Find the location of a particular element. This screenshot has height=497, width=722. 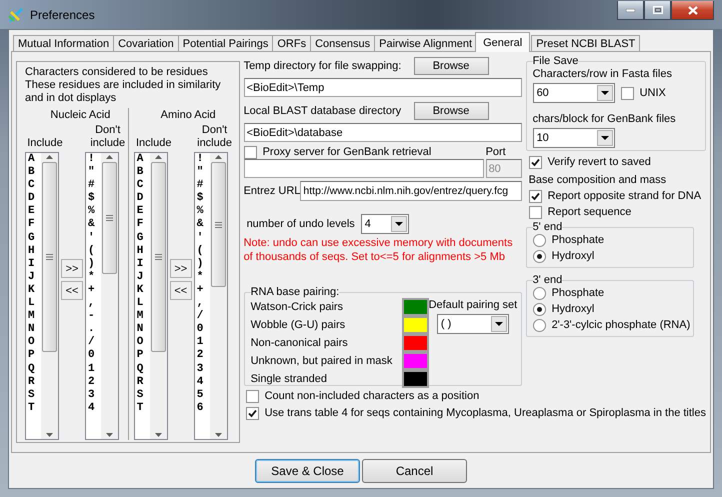

browse-button: Browse is located at coordinates (451, 111).